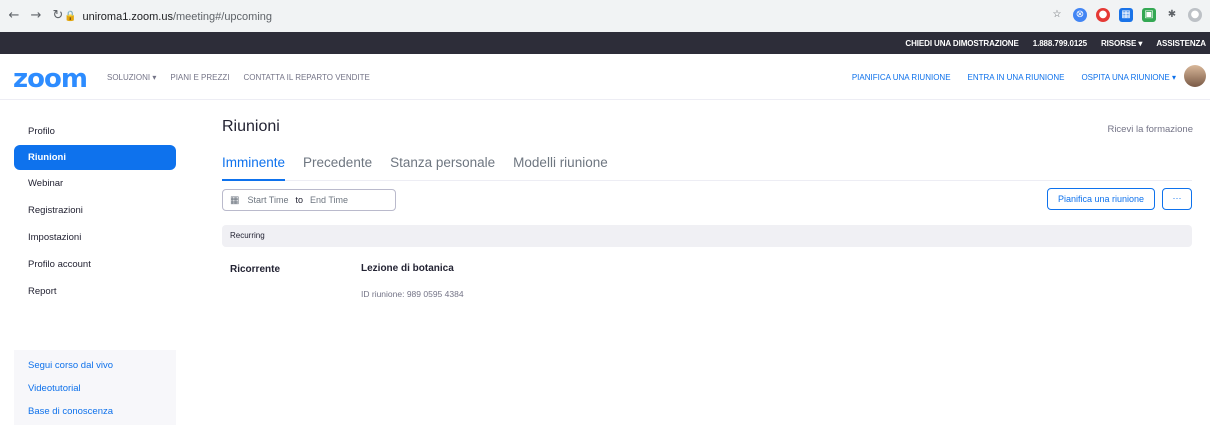  I want to click on resources-menu: RISORSE ▾, so click(1121, 43).